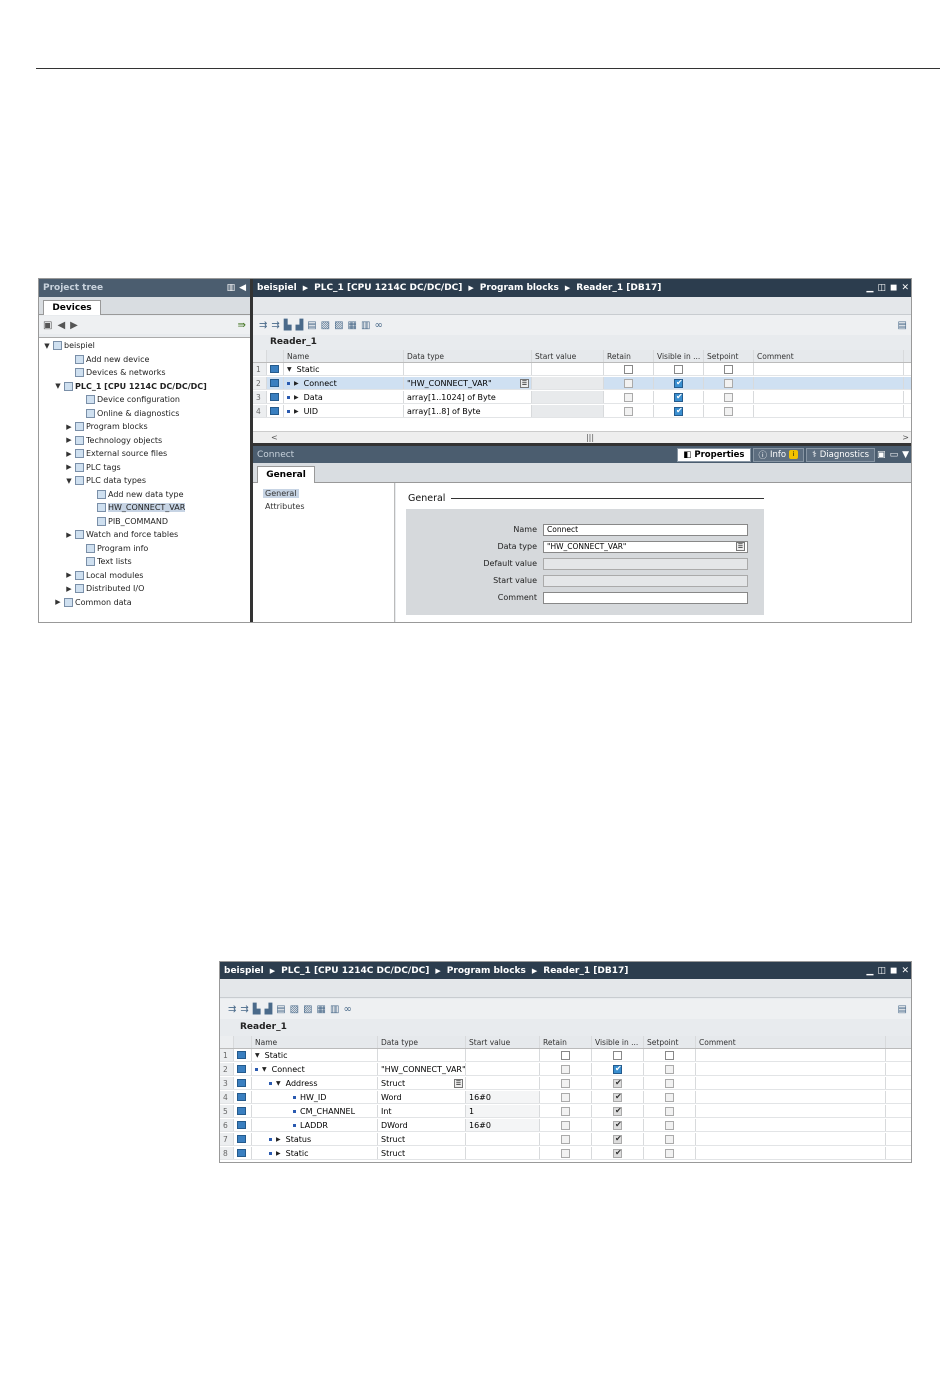  What do you see at coordinates (905, 437) in the screenshot?
I see `scroll-right-icon: >` at bounding box center [905, 437].